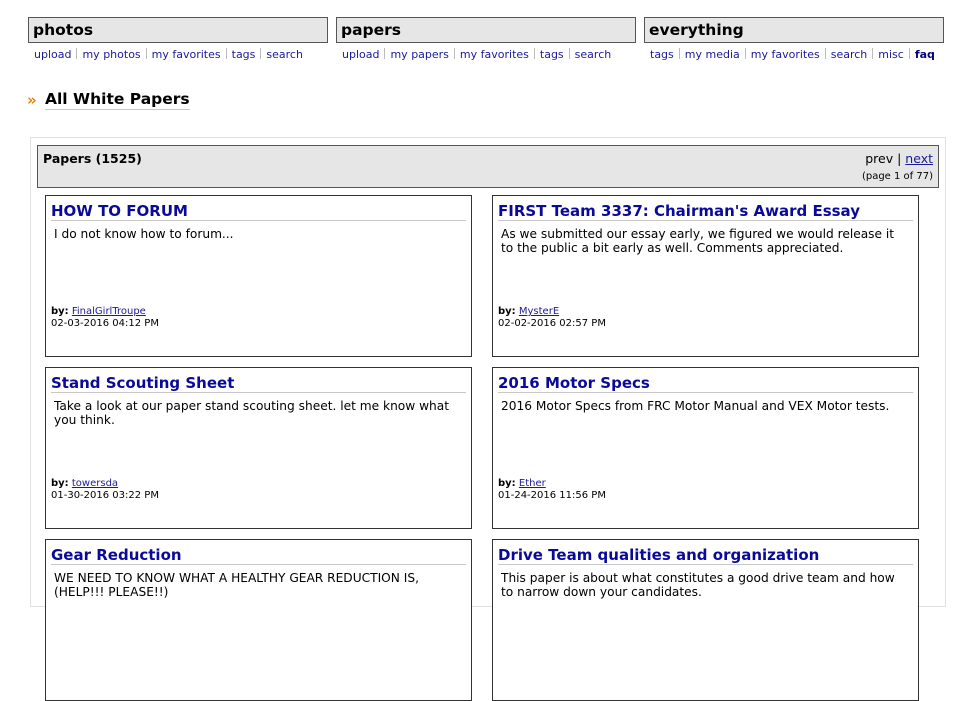 Image resolution: width=973 pixels, height=701 pixels. What do you see at coordinates (52, 54) in the screenshot?
I see `photos-upload-link: upload` at bounding box center [52, 54].